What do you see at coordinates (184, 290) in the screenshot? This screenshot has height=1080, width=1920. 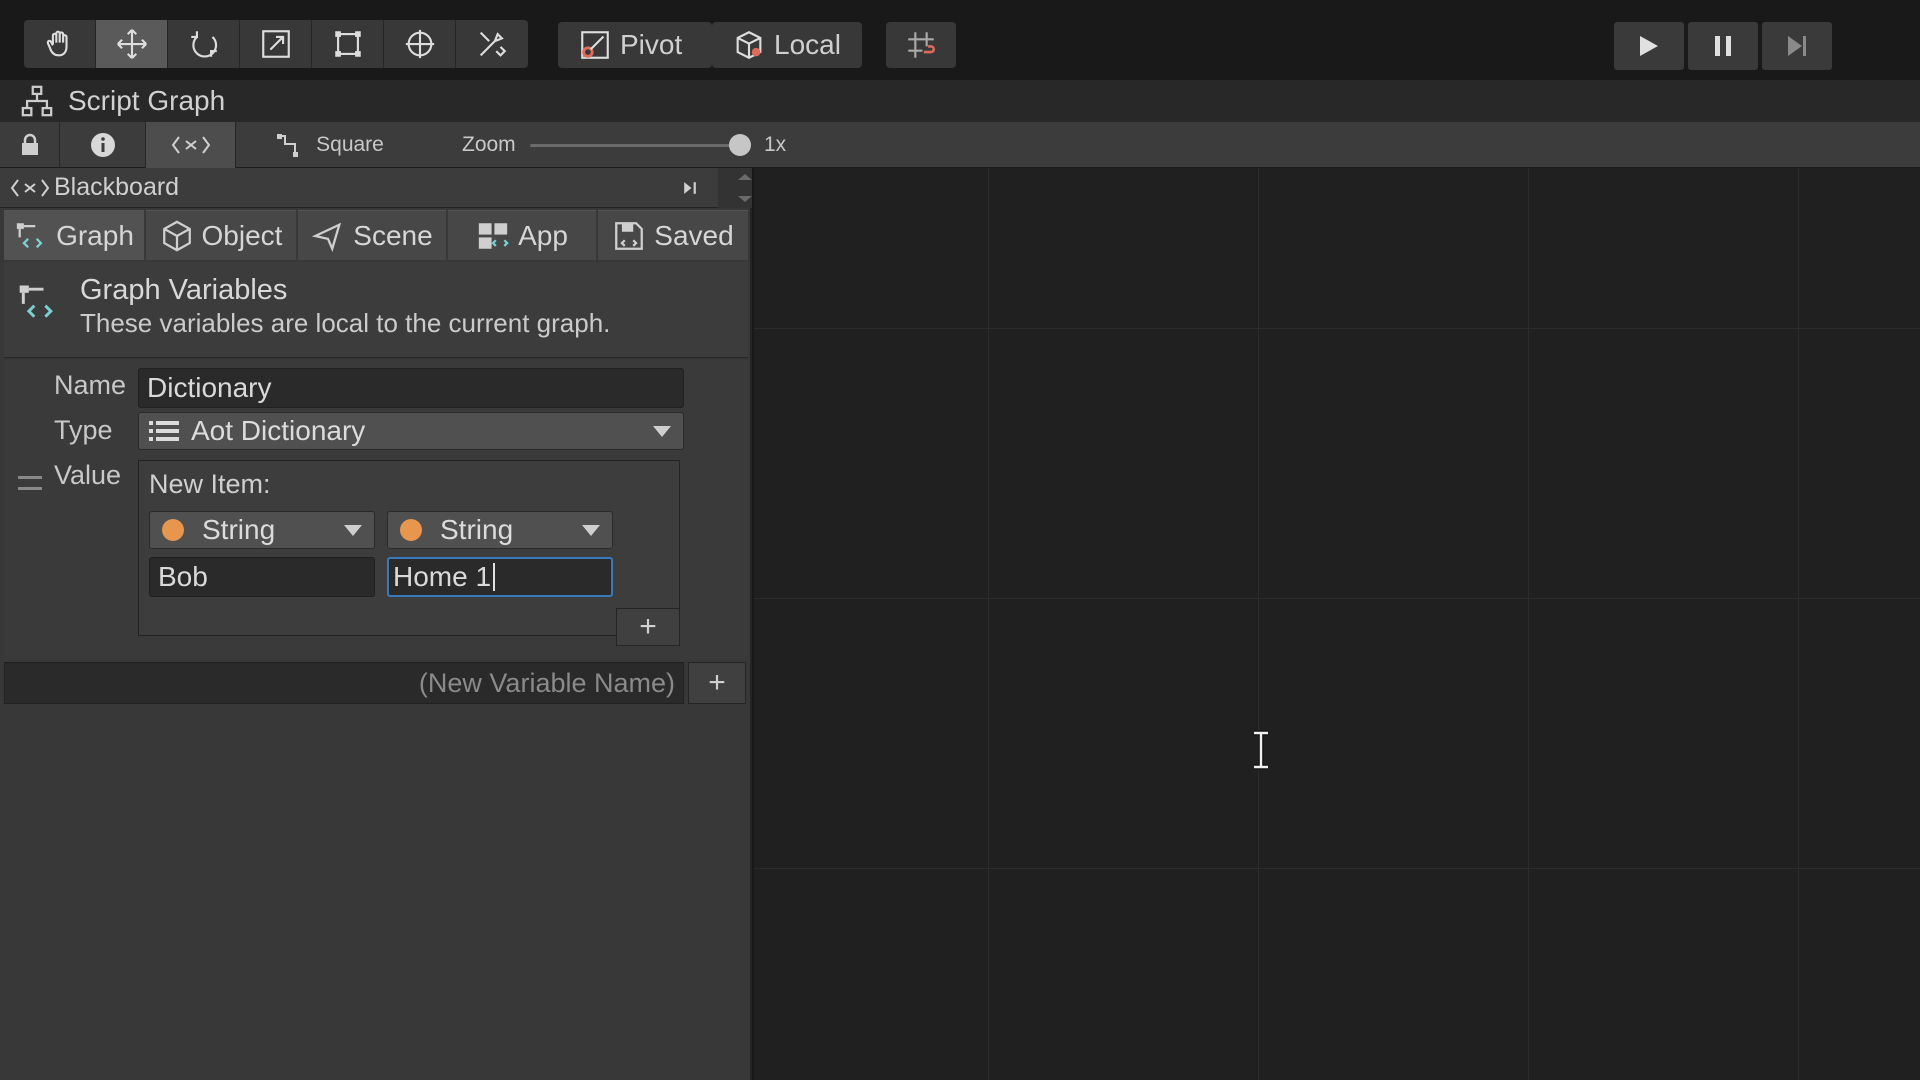 I see `graph-variables-title: Graph Variables` at bounding box center [184, 290].